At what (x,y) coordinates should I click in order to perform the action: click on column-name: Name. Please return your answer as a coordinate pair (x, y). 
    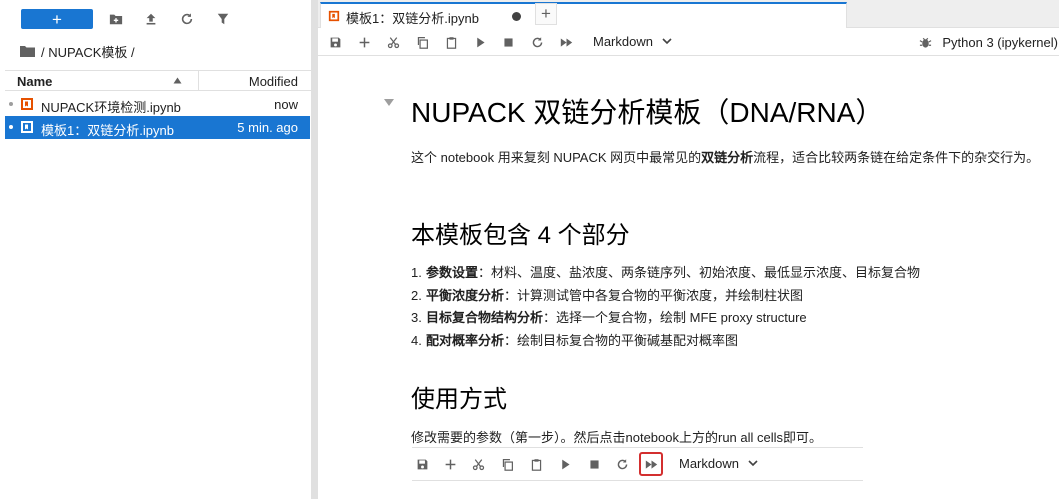
    Looking at the image, I should click on (34, 81).